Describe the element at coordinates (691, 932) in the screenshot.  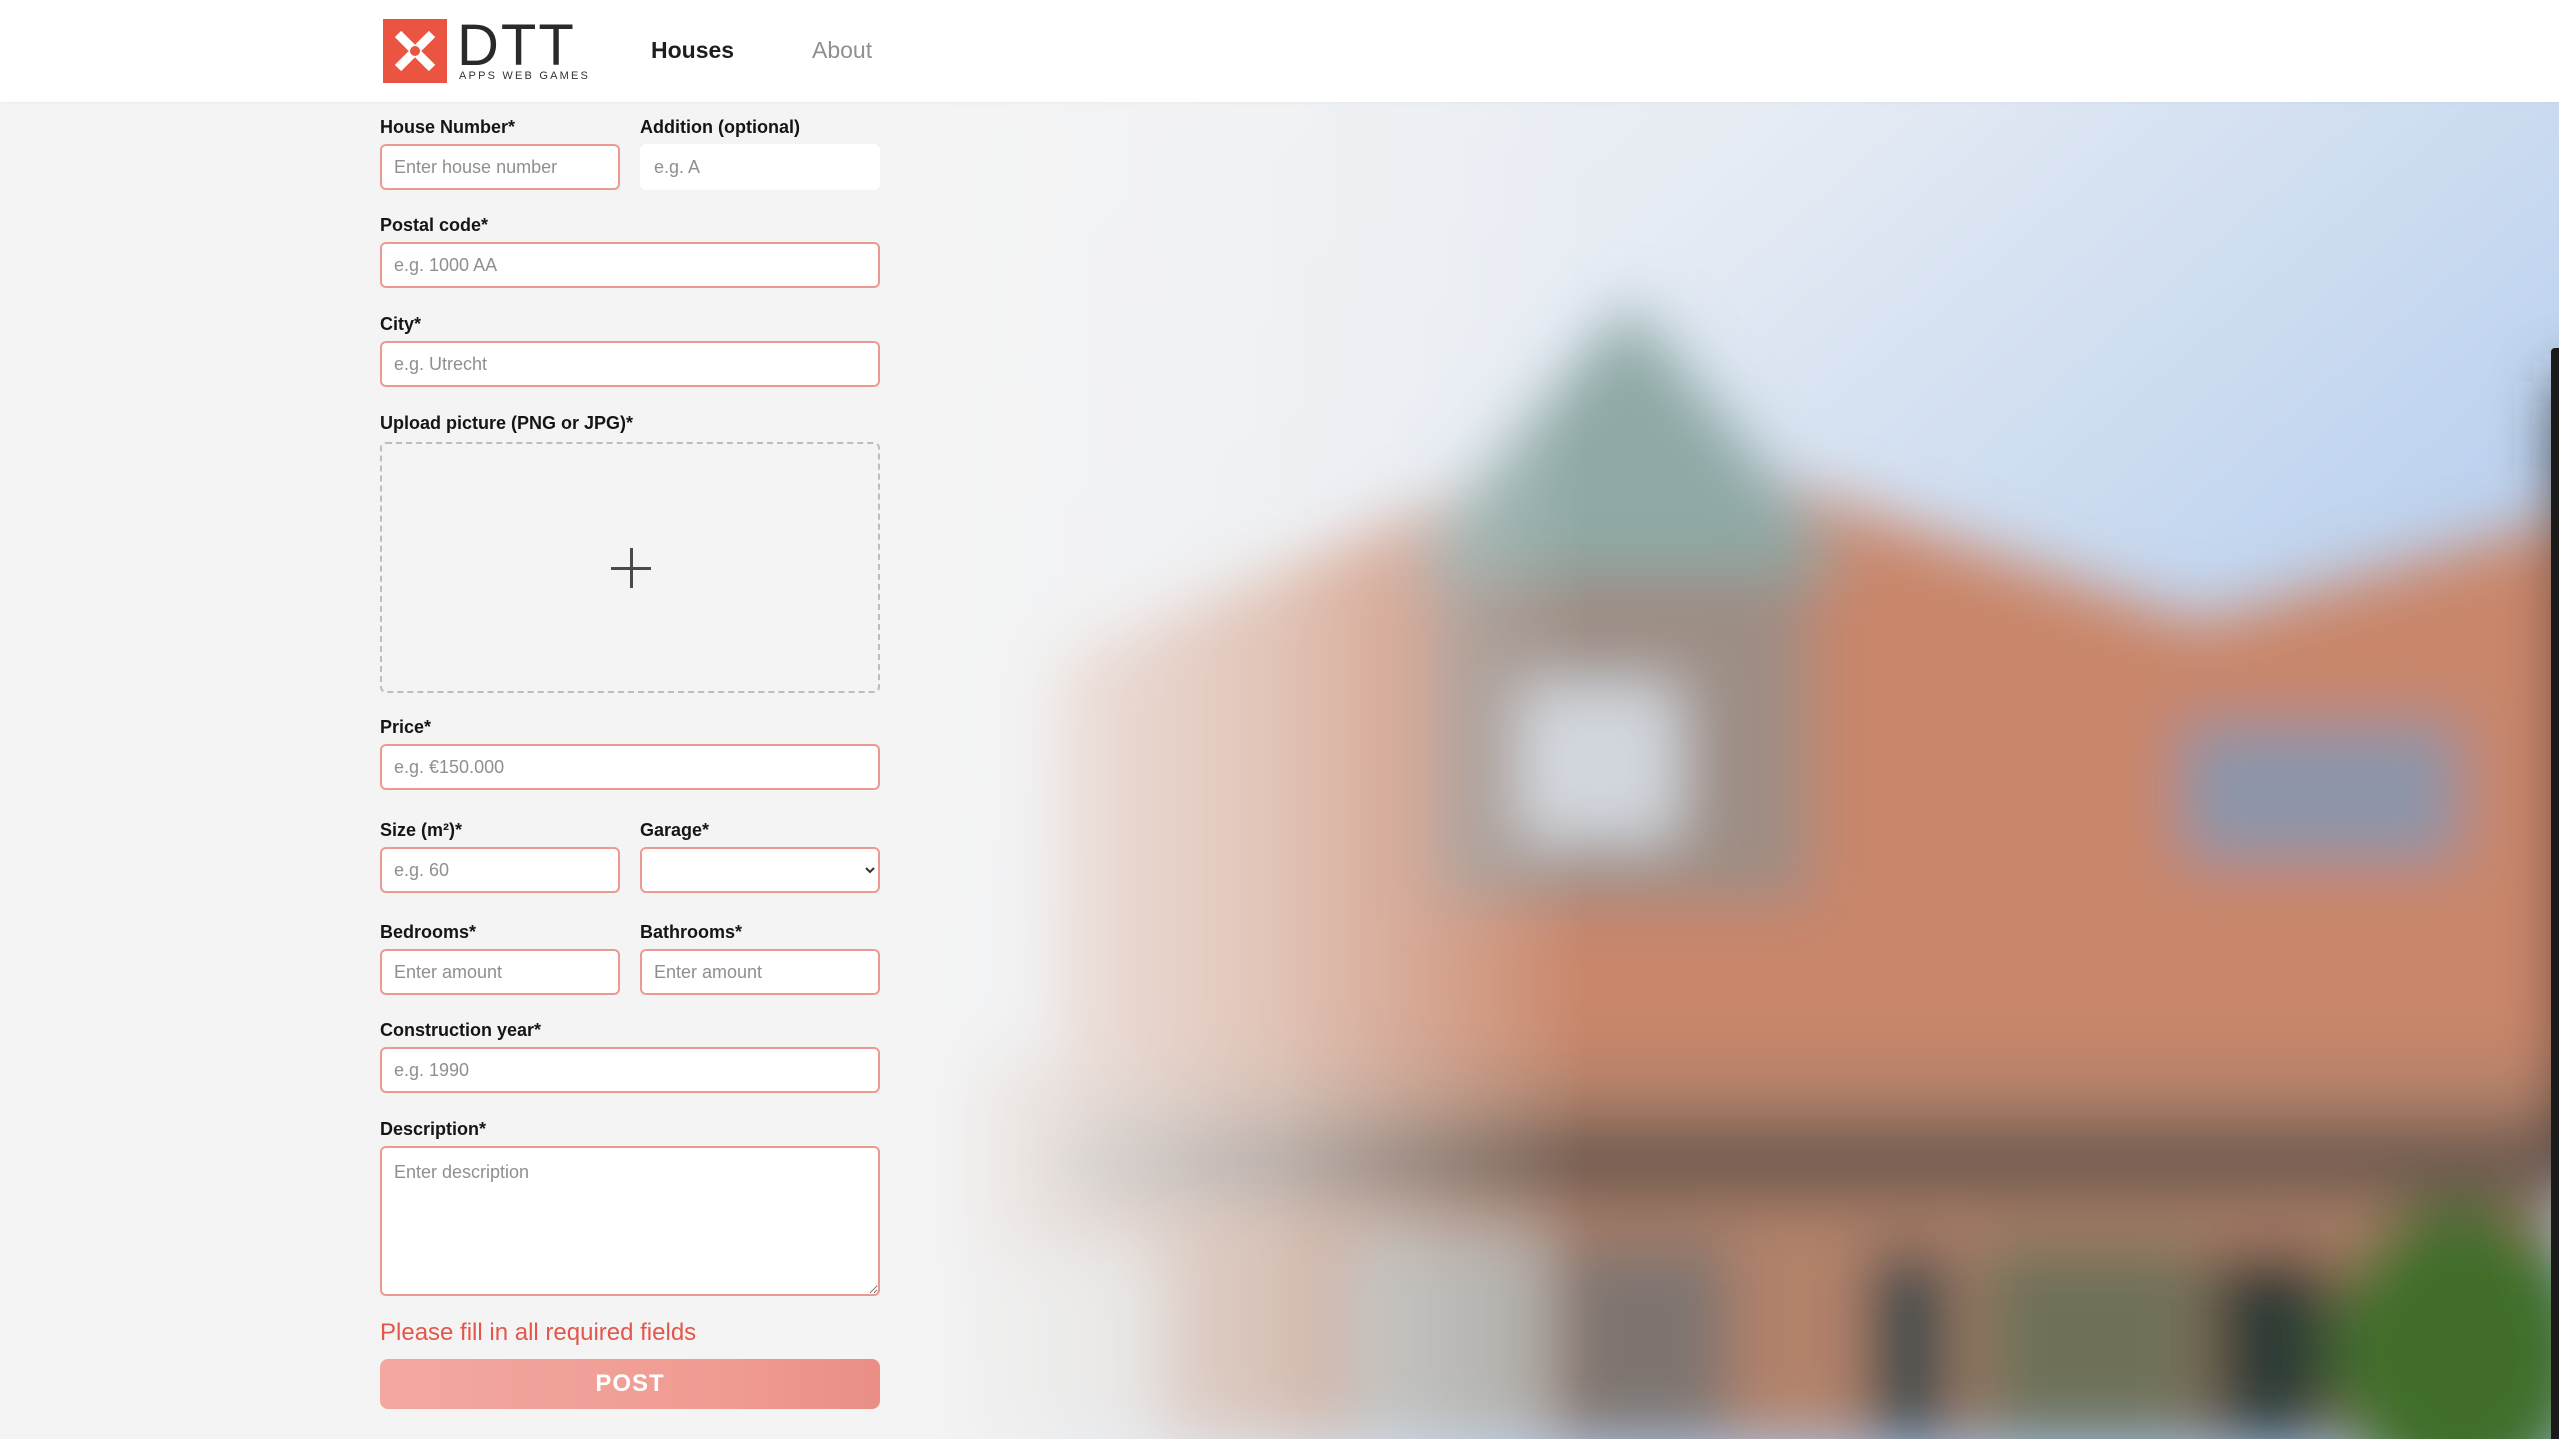
I see `bathrooms-label: Bathrooms*` at that location.